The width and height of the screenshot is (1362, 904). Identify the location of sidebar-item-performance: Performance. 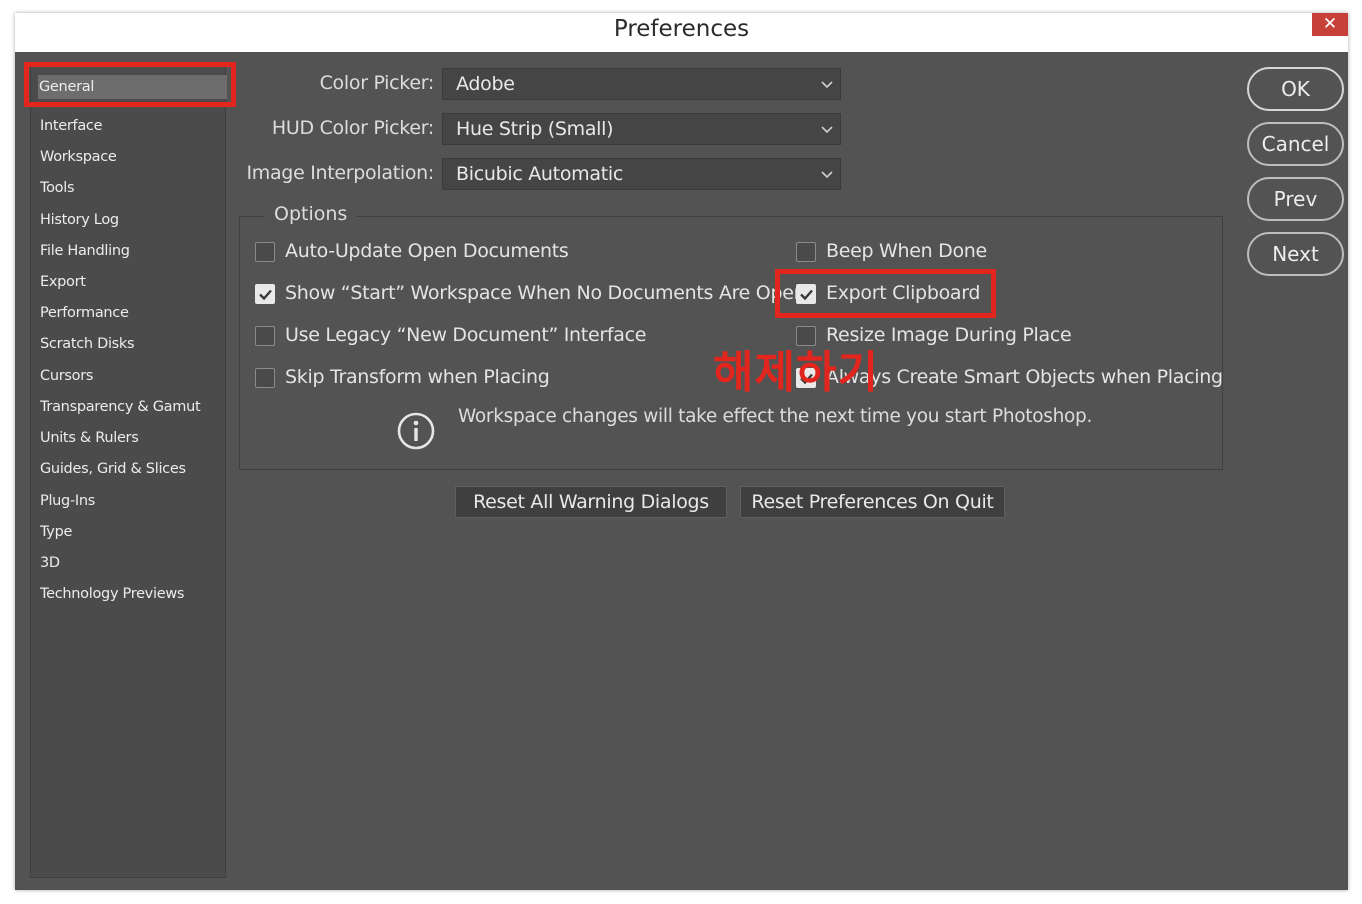
(132, 313).